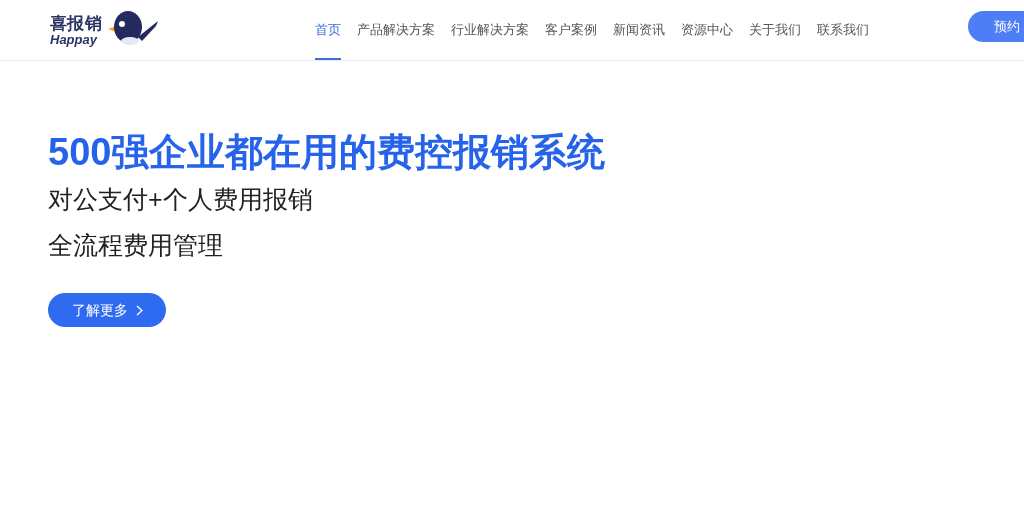 This screenshot has height=519, width=1024. What do you see at coordinates (639, 30) in the screenshot?
I see `nav-link: 新闻资讯` at bounding box center [639, 30].